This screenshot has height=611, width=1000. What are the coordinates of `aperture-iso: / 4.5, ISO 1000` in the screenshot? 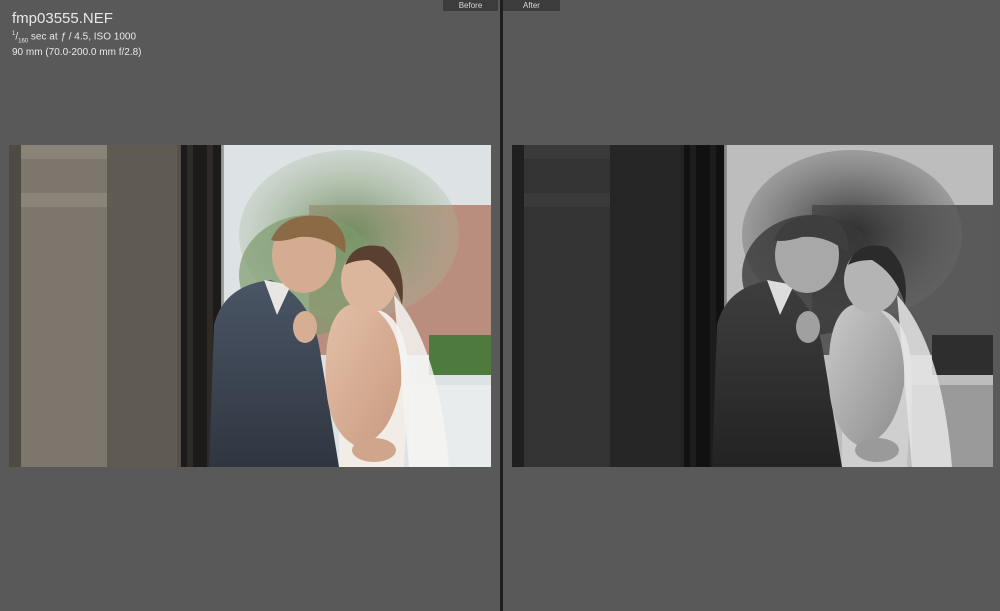 It's located at (102, 37).